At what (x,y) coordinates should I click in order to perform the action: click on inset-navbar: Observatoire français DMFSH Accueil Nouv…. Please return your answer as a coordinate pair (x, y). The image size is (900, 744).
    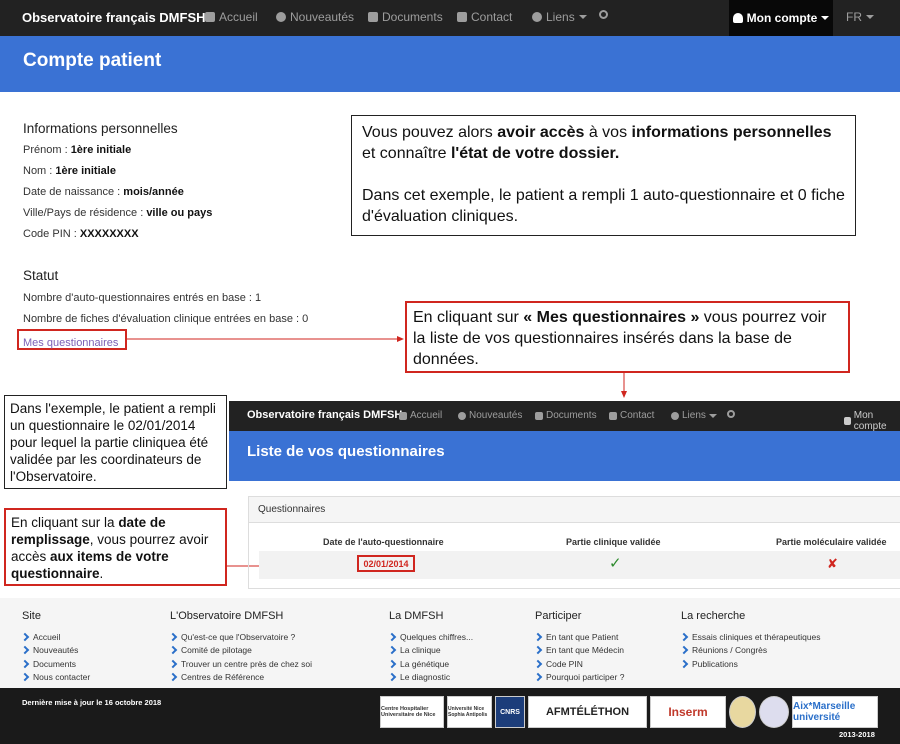
    Looking at the image, I should click on (564, 416).